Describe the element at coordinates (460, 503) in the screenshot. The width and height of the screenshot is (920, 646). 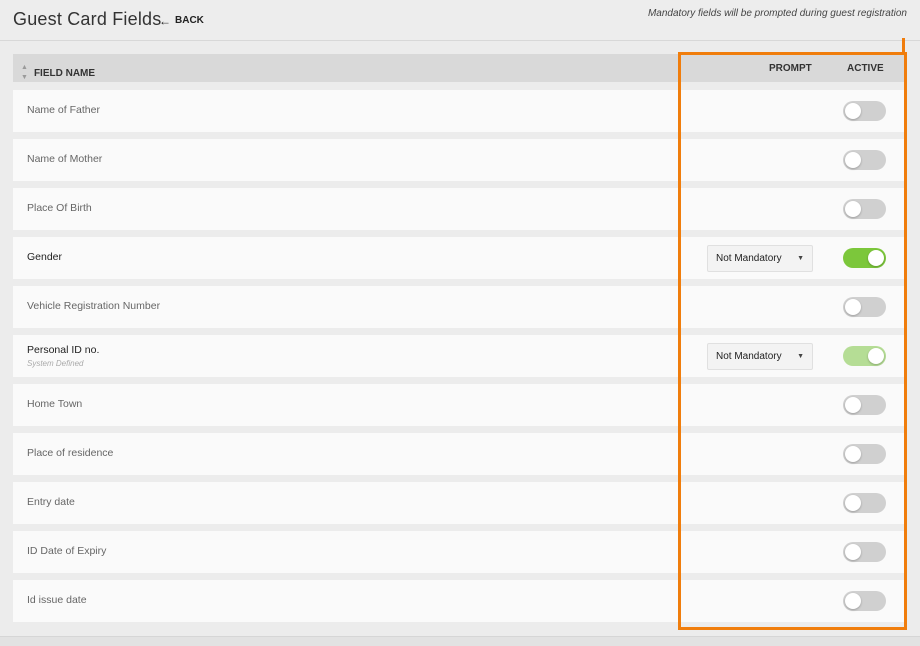
I see `table-row: Entry date` at that location.